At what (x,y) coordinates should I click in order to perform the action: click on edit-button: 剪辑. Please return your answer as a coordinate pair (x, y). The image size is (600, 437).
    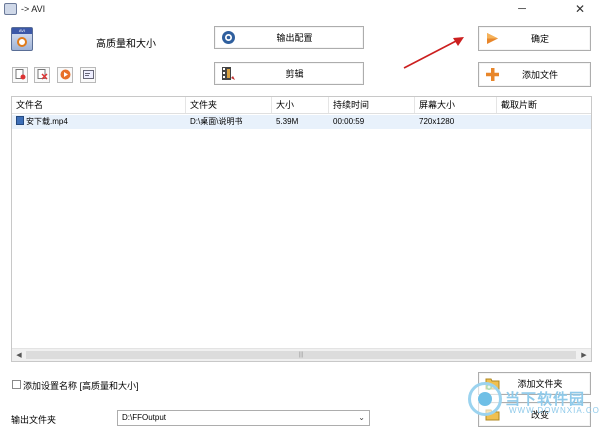
    Looking at the image, I should click on (289, 73).